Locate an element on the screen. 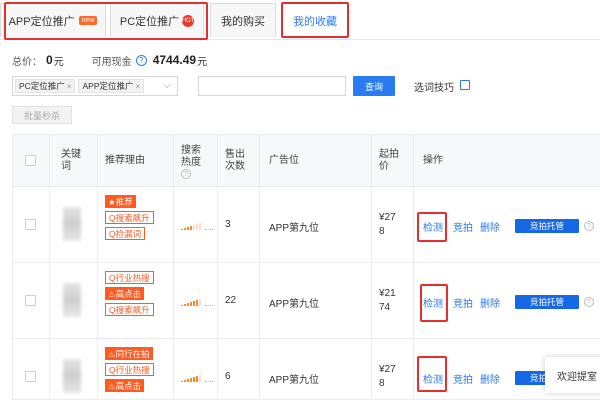 The height and width of the screenshot is (400, 600). welcome-toast: 欢迎提室 is located at coordinates (572, 375).